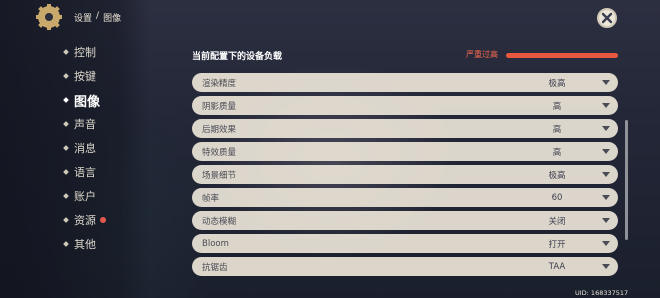  Describe the element at coordinates (49, 17) in the screenshot. I see `gear-icon` at that location.